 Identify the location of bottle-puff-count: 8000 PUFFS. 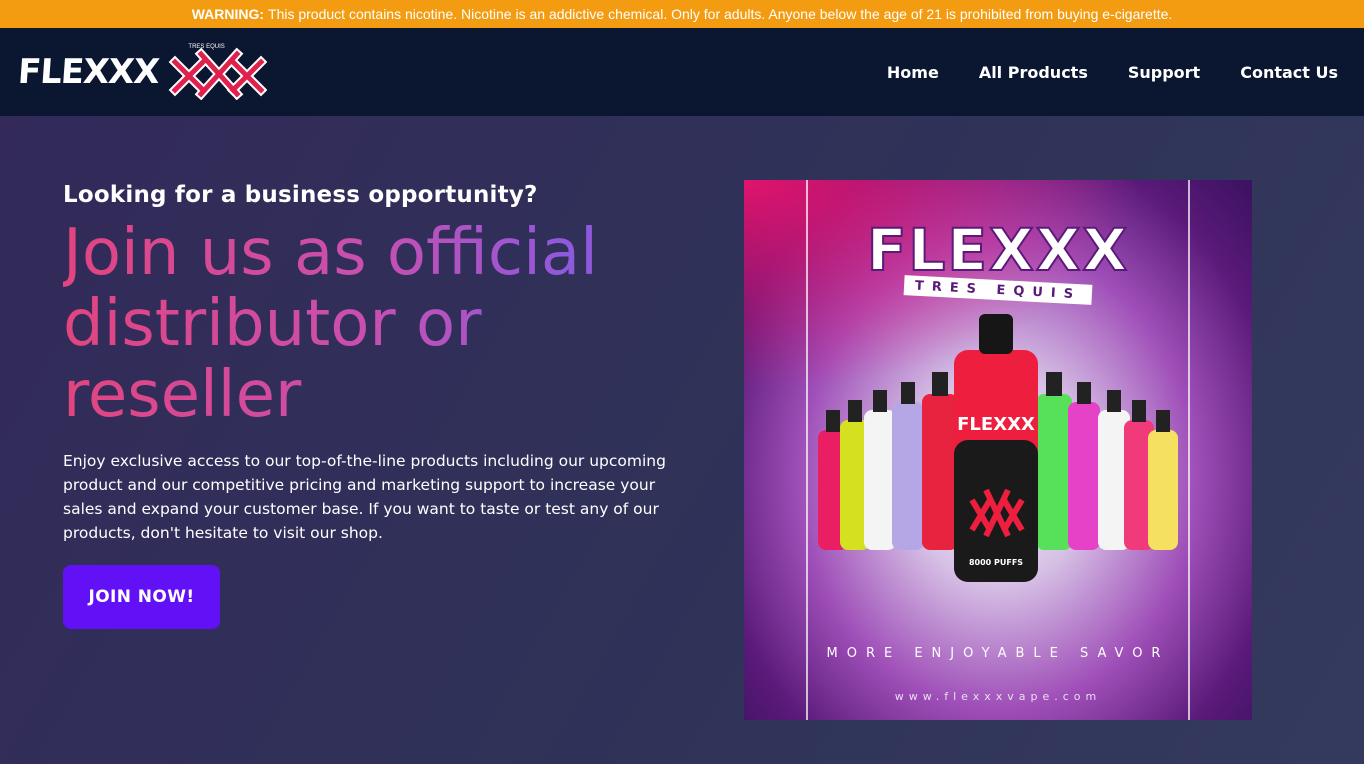
(996, 562).